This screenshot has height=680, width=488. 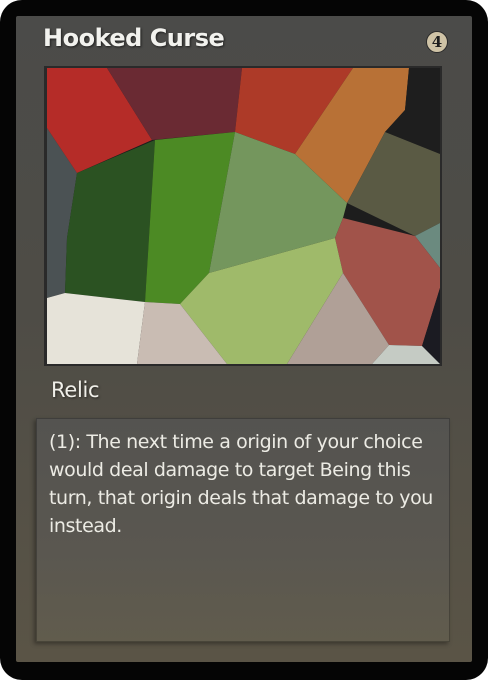 I want to click on mana-cost-badge: 4, so click(x=437, y=42).